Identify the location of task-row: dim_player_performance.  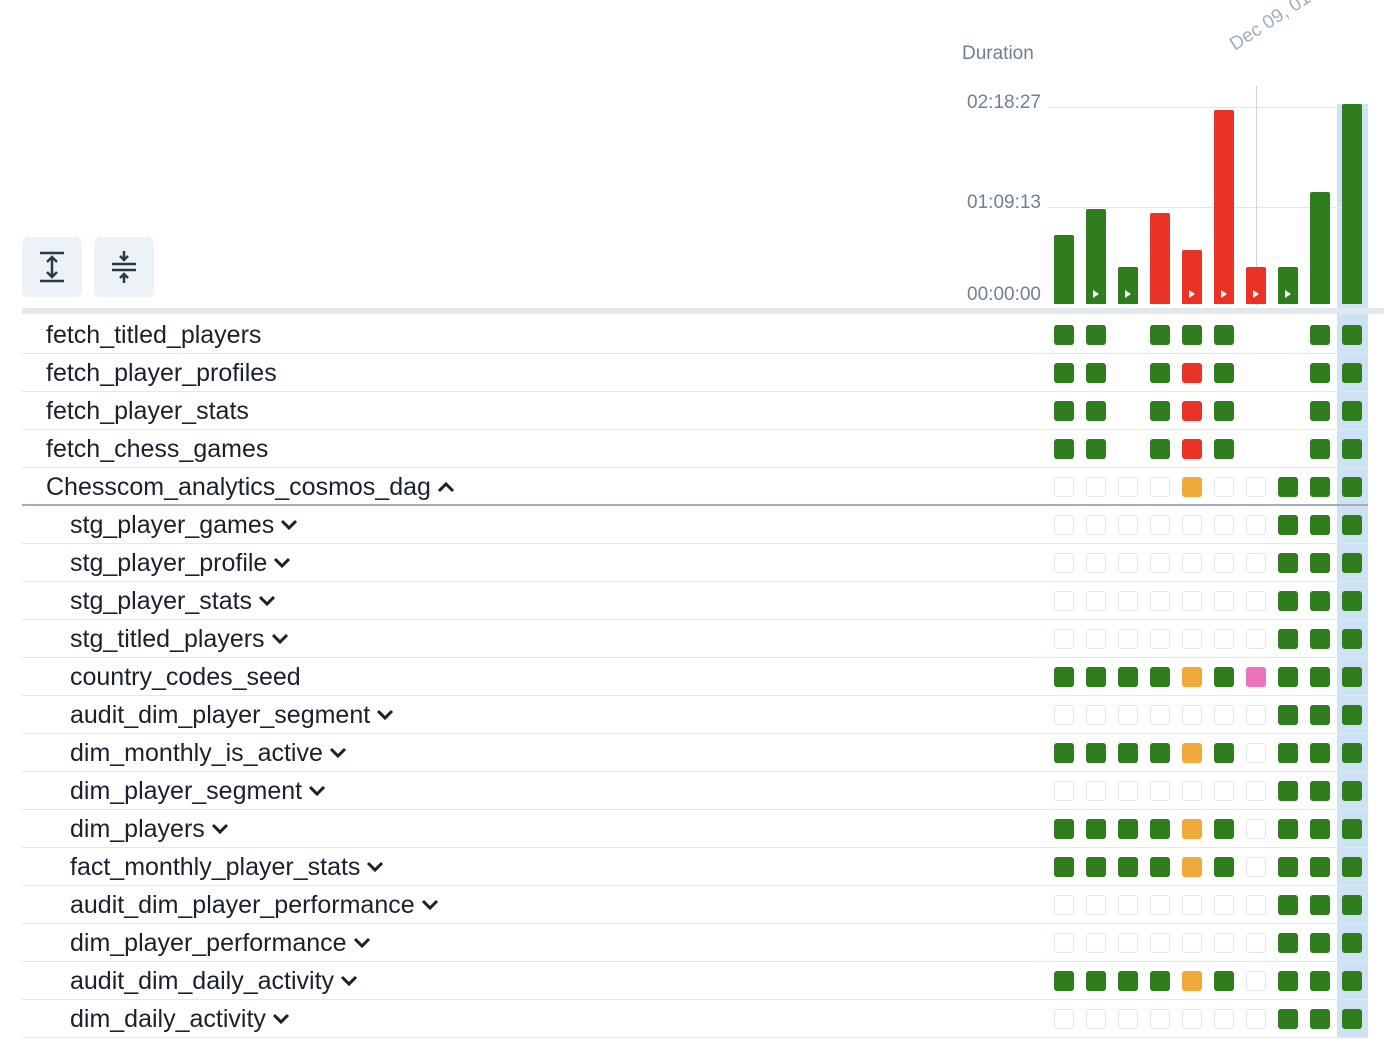
(695, 943).